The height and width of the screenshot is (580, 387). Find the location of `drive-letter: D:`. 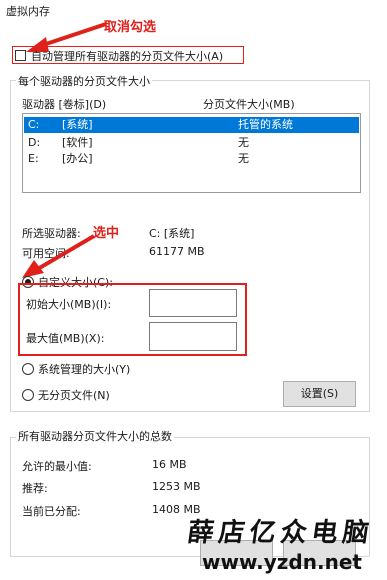

drive-letter: D: is located at coordinates (34, 142).